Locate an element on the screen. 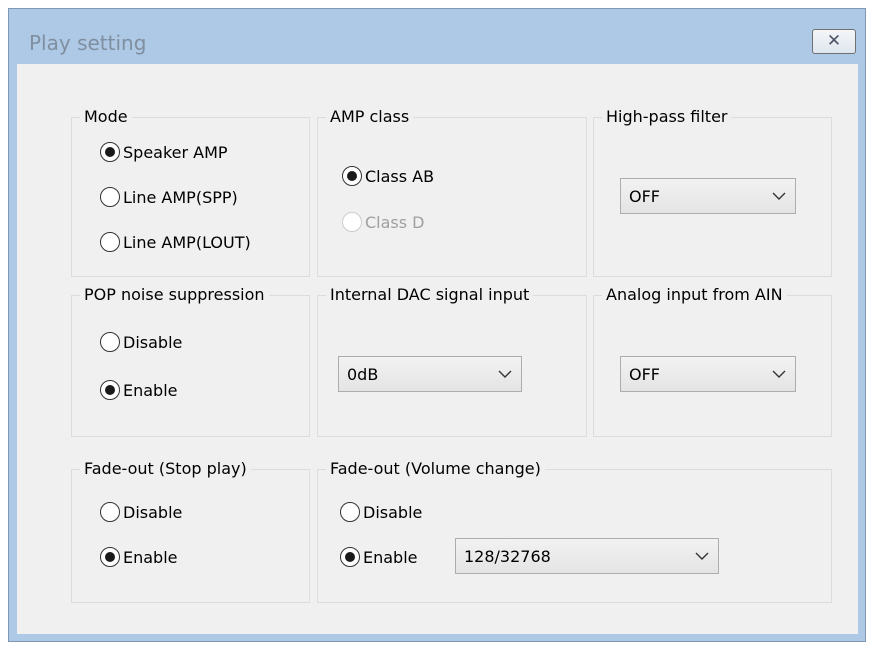 This screenshot has width=873, height=650. fade-stop-disable-radio: Disable is located at coordinates (141, 512).